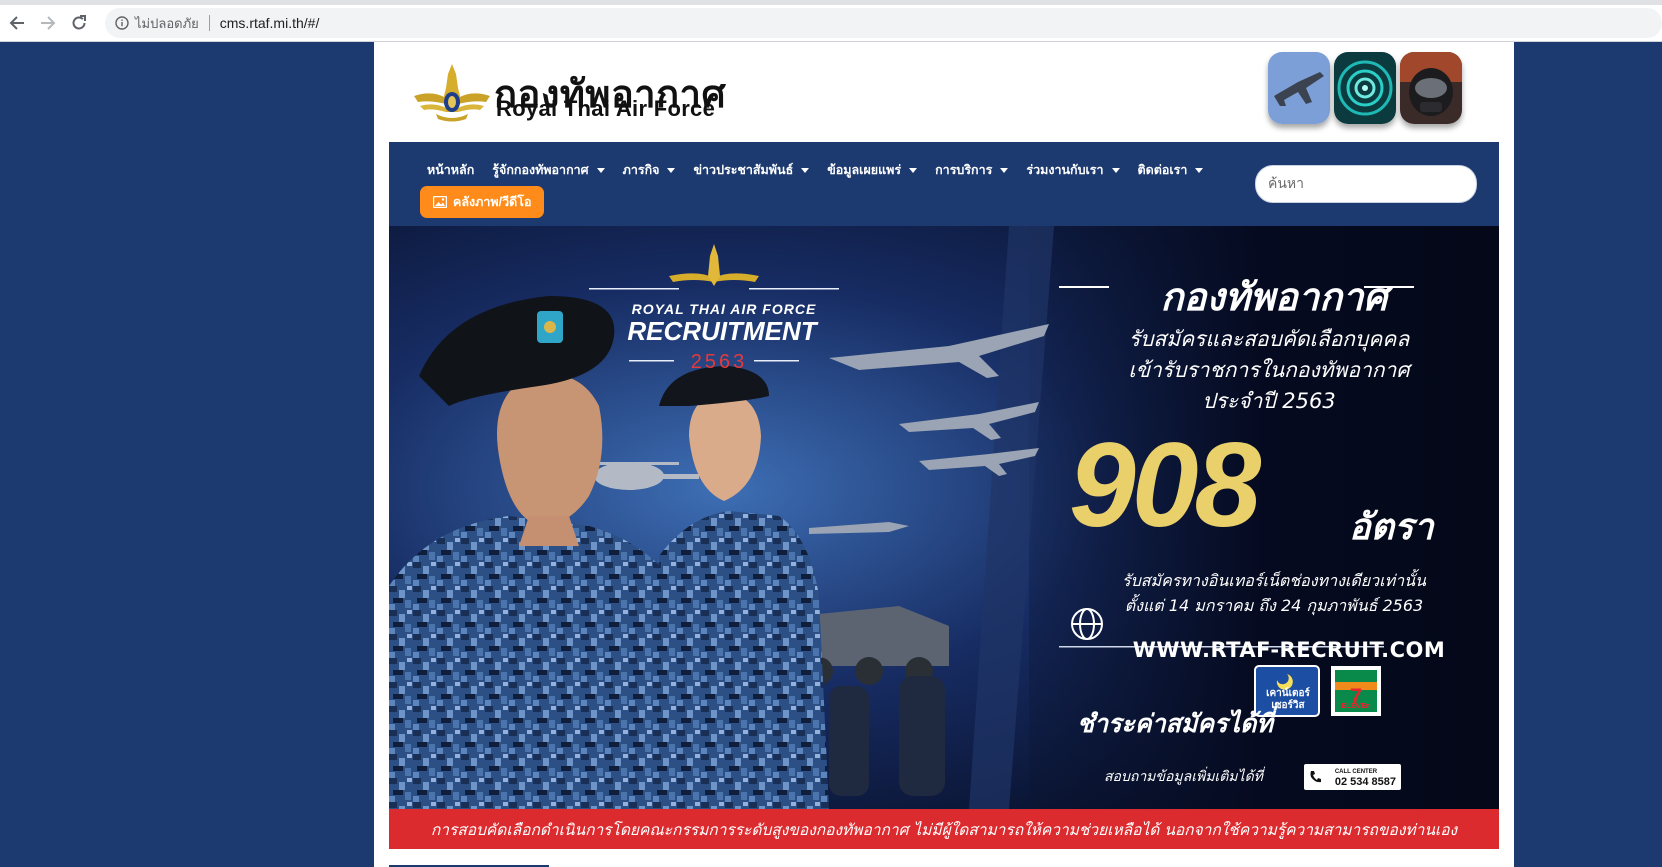  What do you see at coordinates (1356, 706) in the screenshot?
I see `seven-eleven-label: ELEVEn` at bounding box center [1356, 706].